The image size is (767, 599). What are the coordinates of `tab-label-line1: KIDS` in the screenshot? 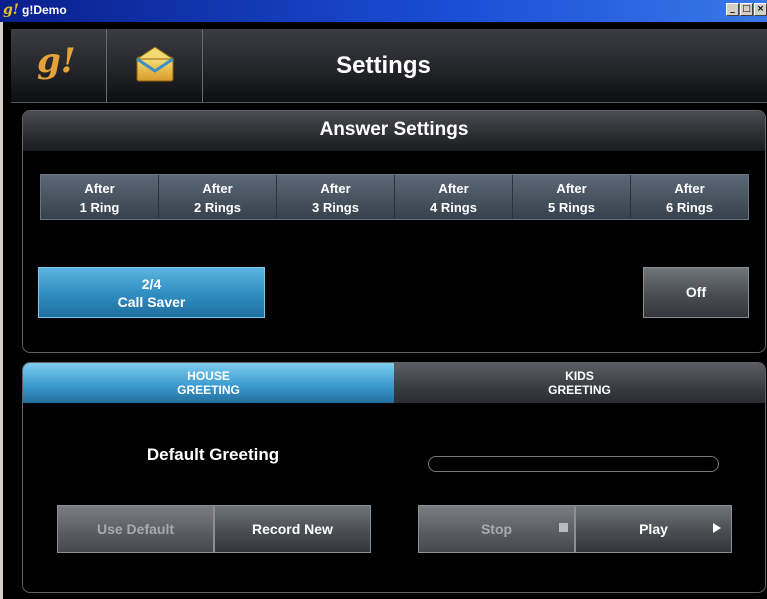 It's located at (579, 376).